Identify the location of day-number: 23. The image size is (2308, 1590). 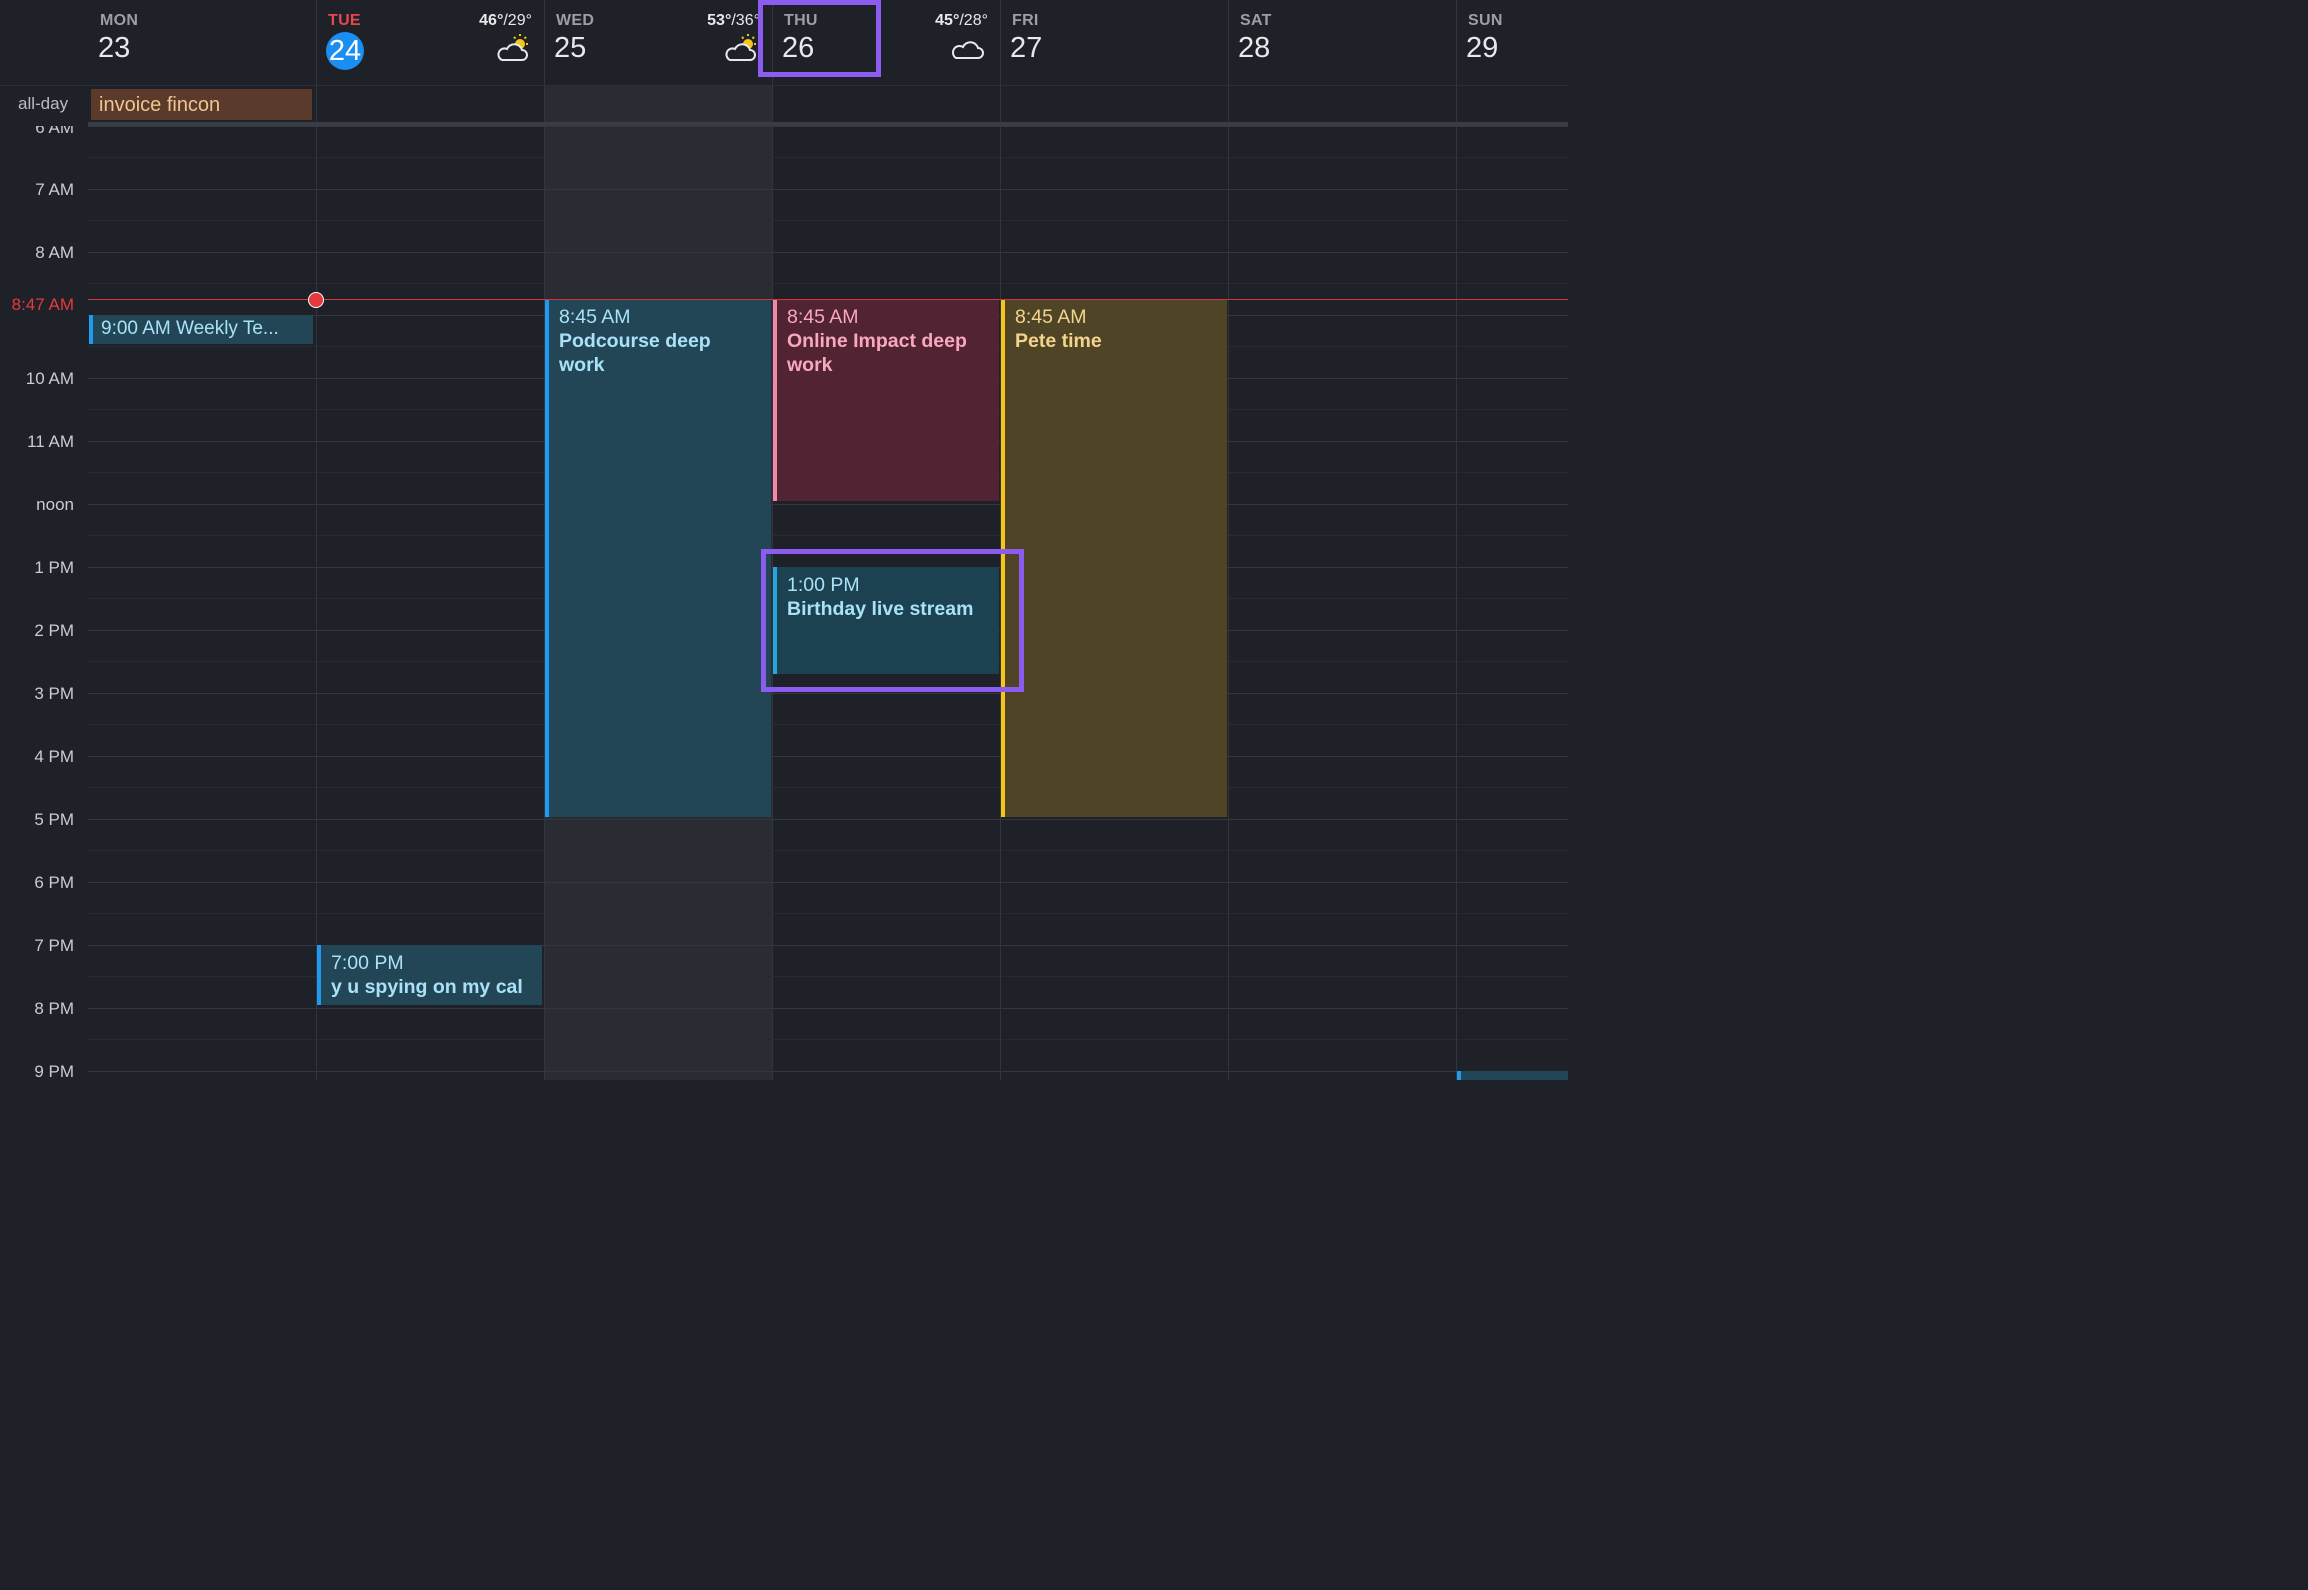
(114, 48).